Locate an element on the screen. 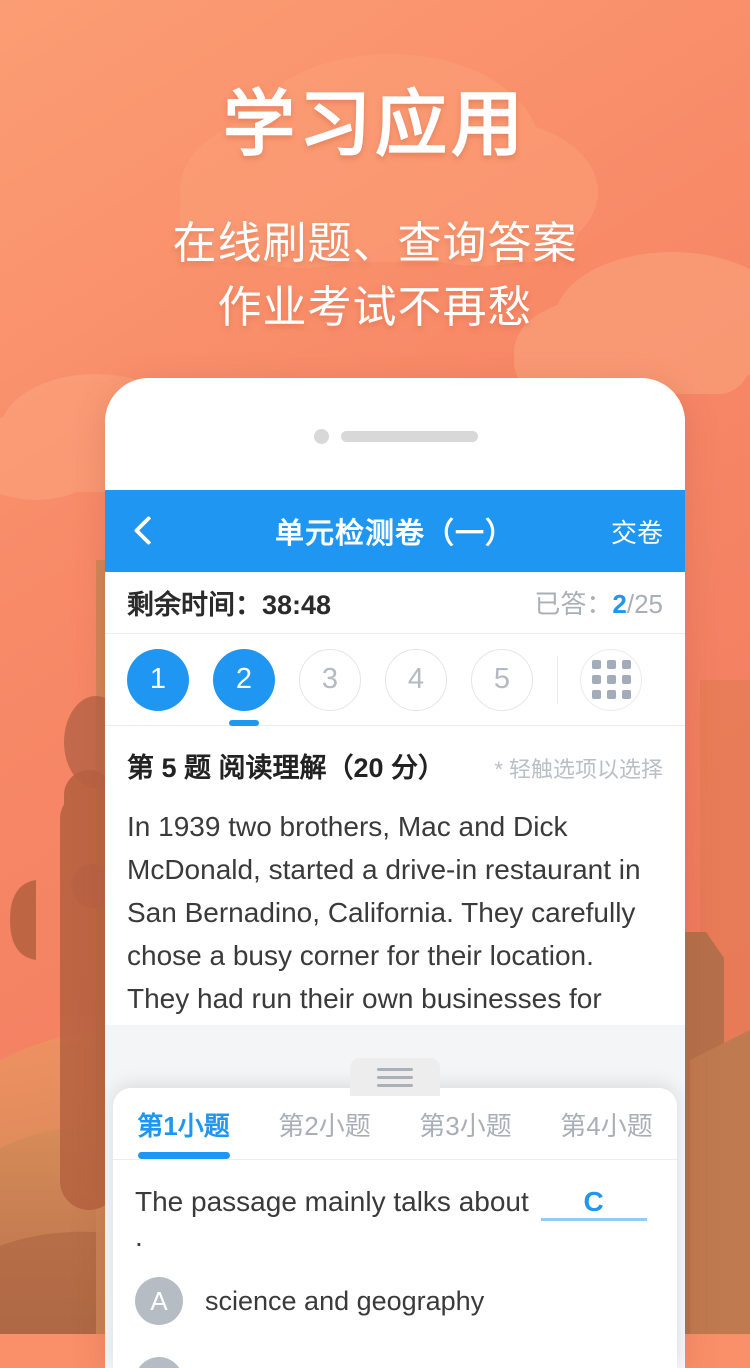  question-number-1: 1 is located at coordinates (158, 680).